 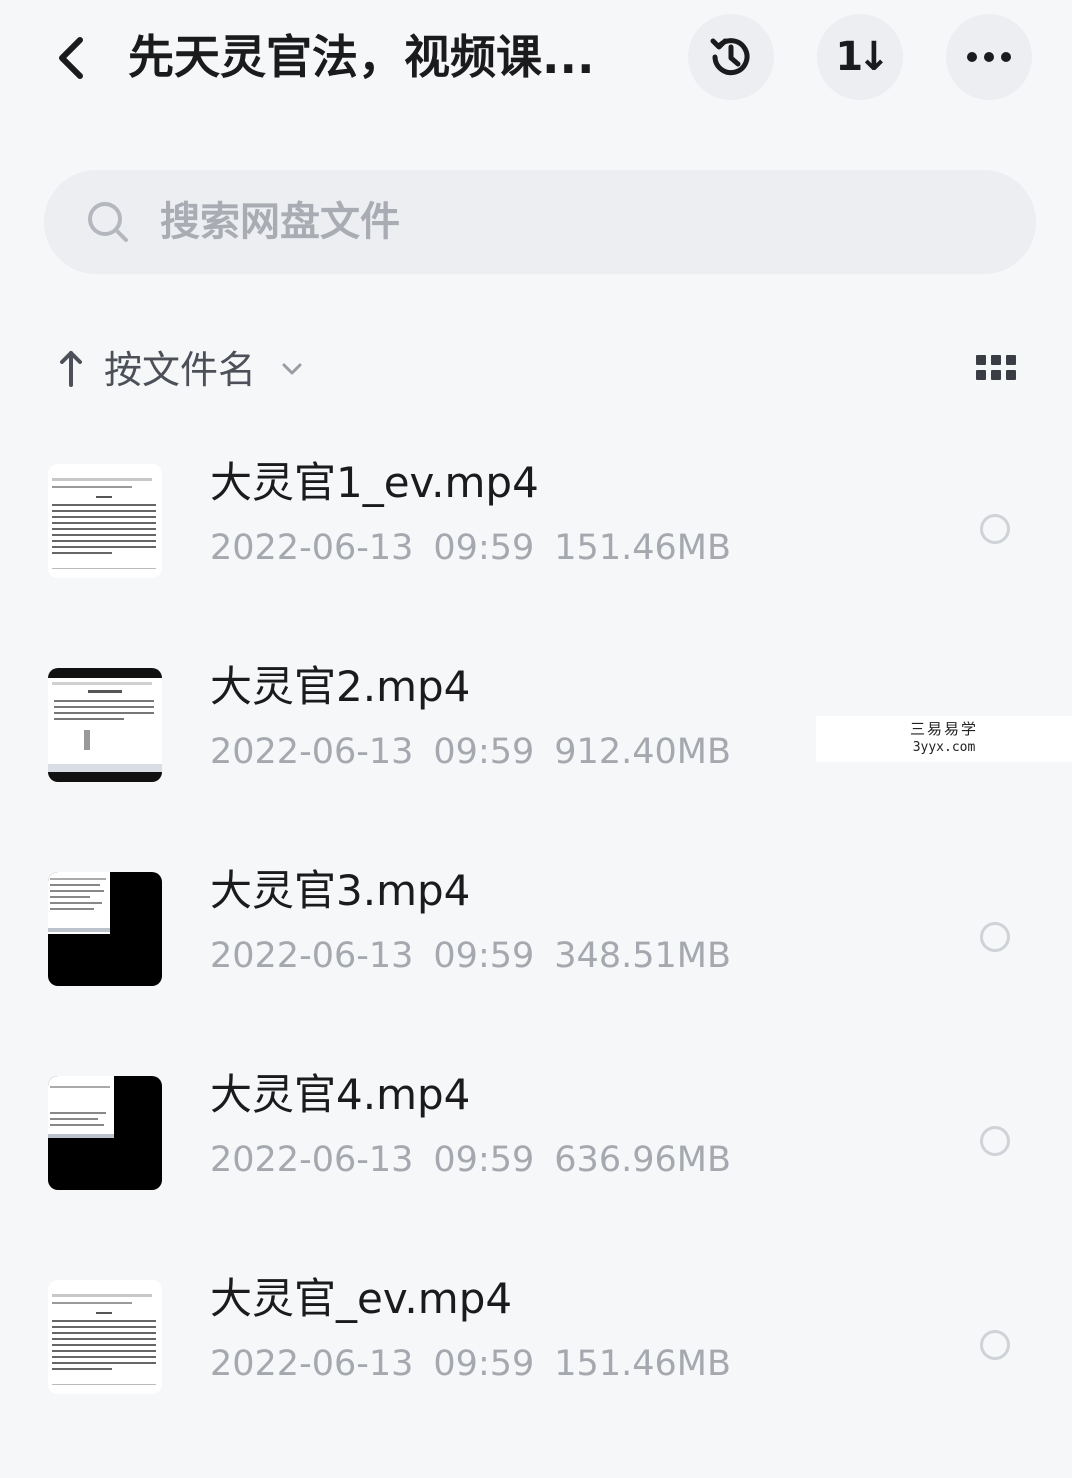 I want to click on grid-view-icon, so click(x=996, y=370).